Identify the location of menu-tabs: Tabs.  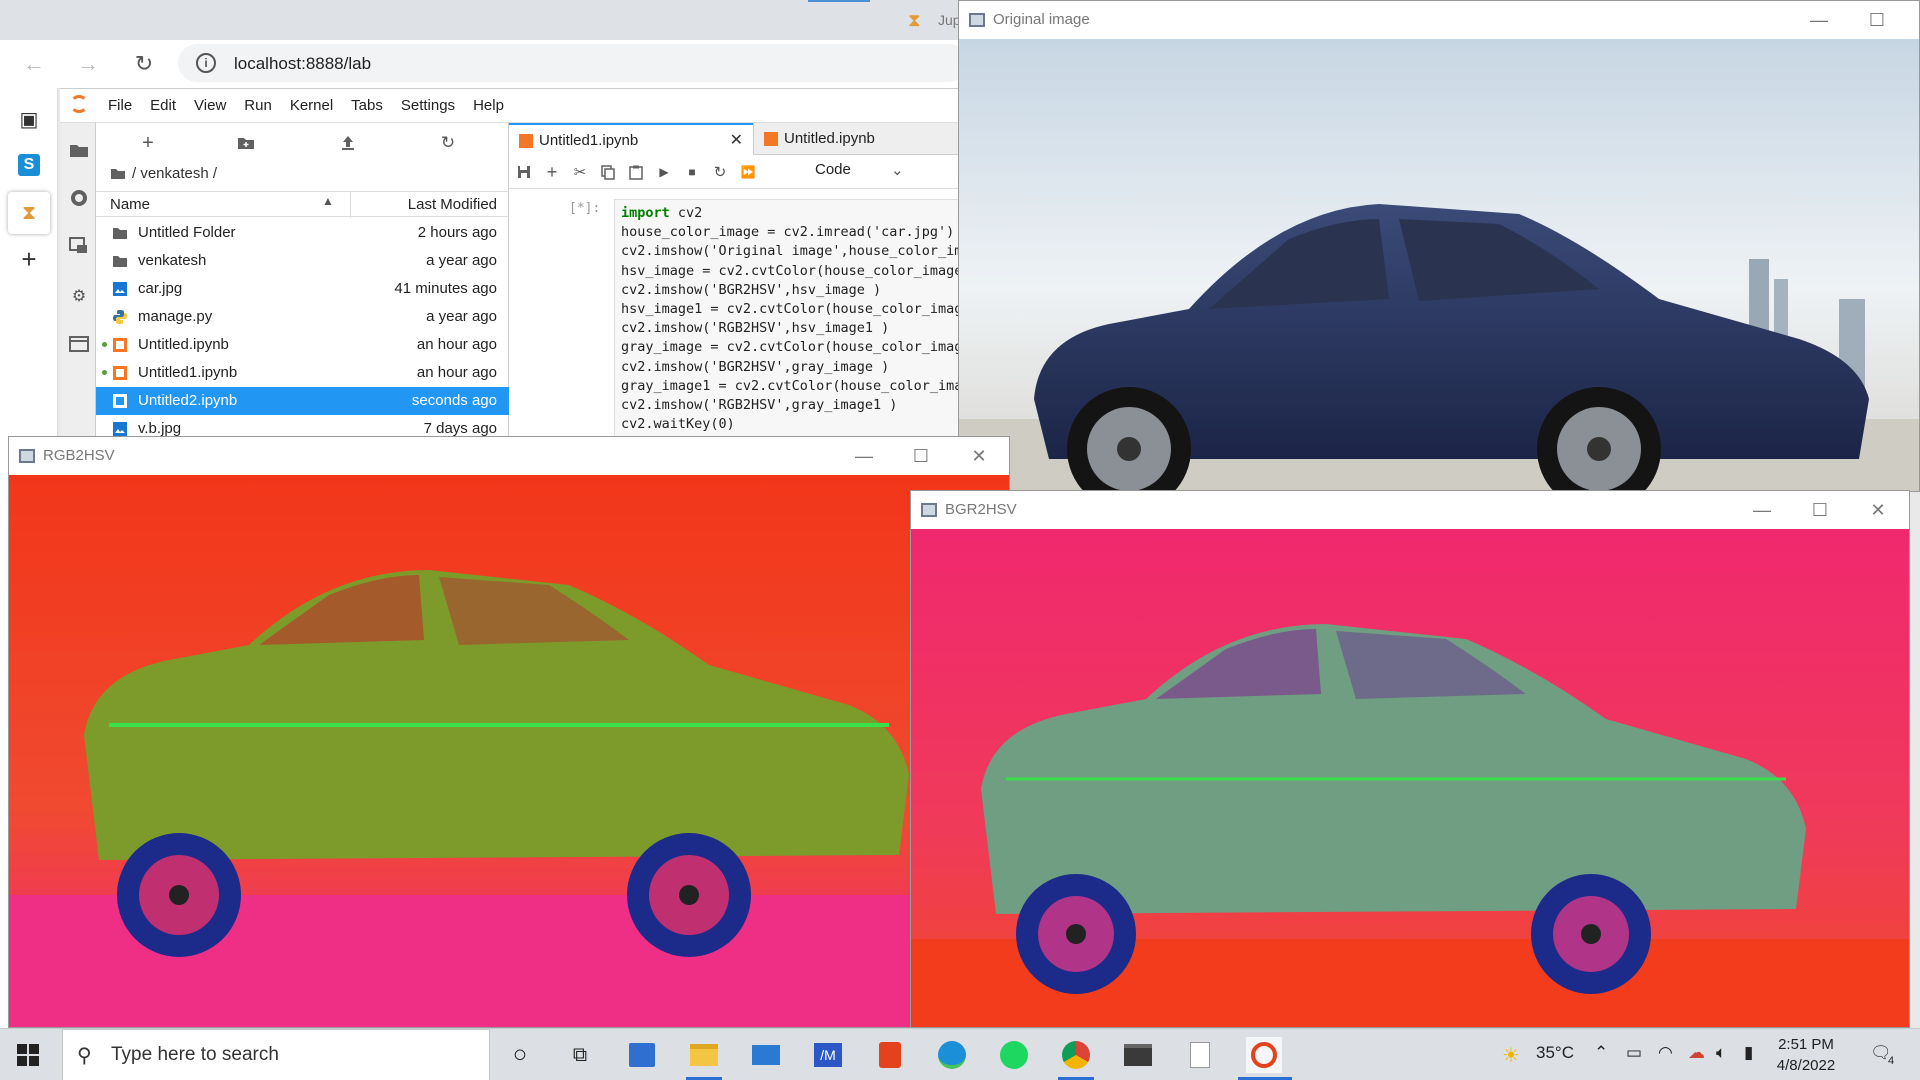
(367, 105).